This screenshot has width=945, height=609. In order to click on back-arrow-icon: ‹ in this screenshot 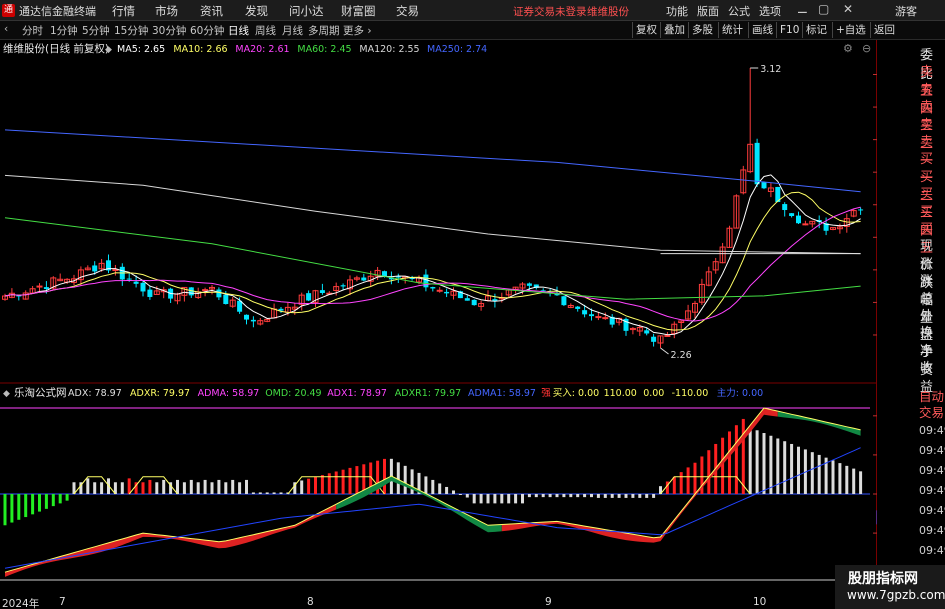, I will do `click(6, 29)`.